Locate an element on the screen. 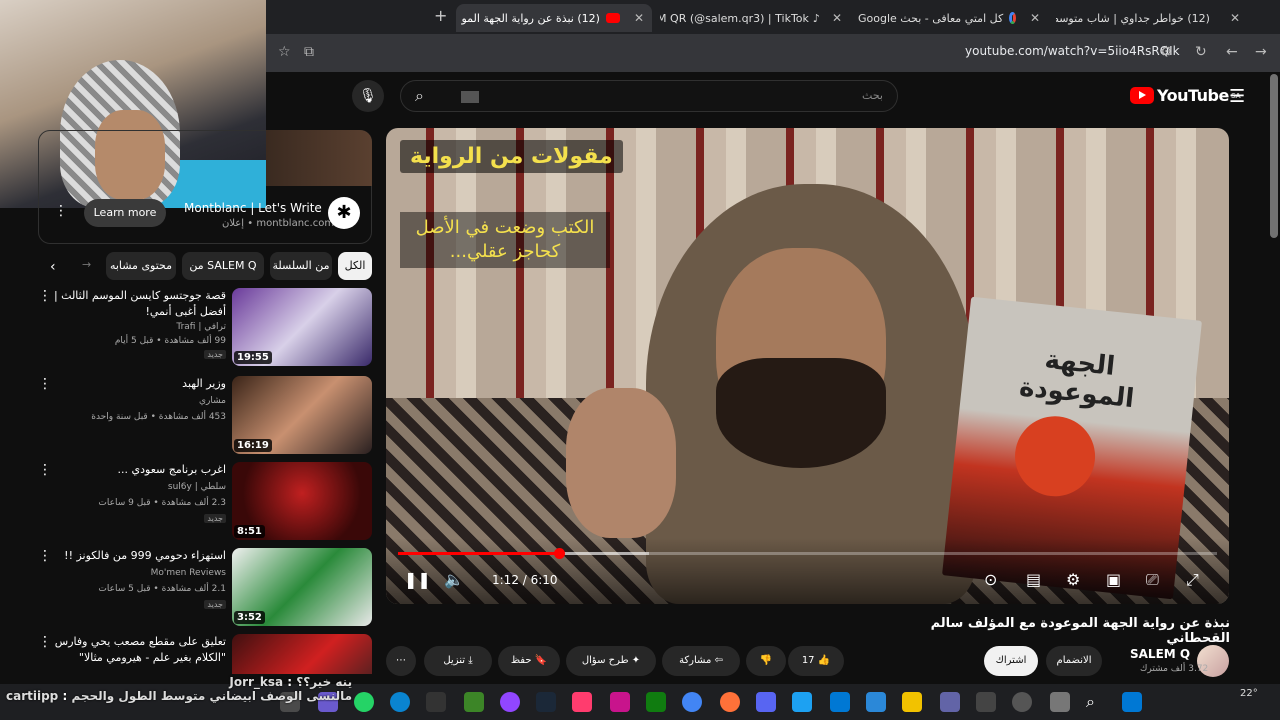 This screenshot has height=720, width=1280. chip-all: الكل is located at coordinates (355, 266).